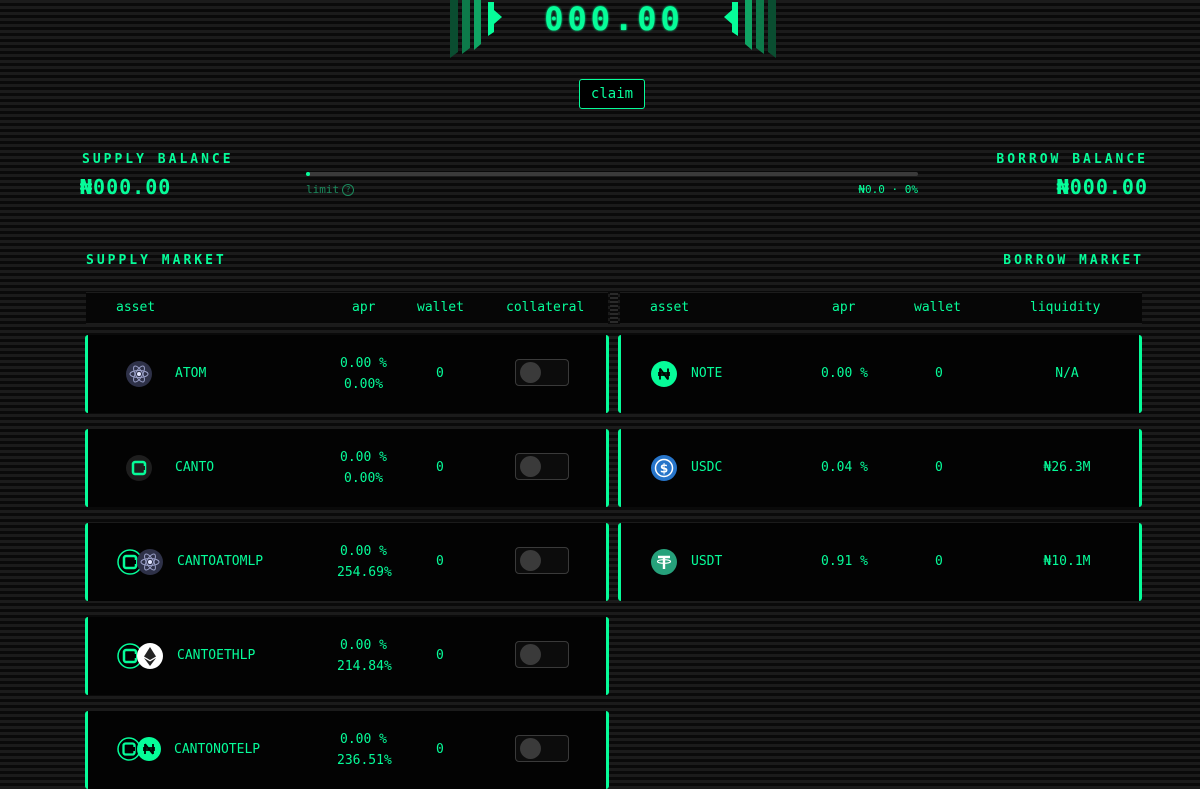  What do you see at coordinates (195, 467) in the screenshot?
I see `asset-name: CANTO` at bounding box center [195, 467].